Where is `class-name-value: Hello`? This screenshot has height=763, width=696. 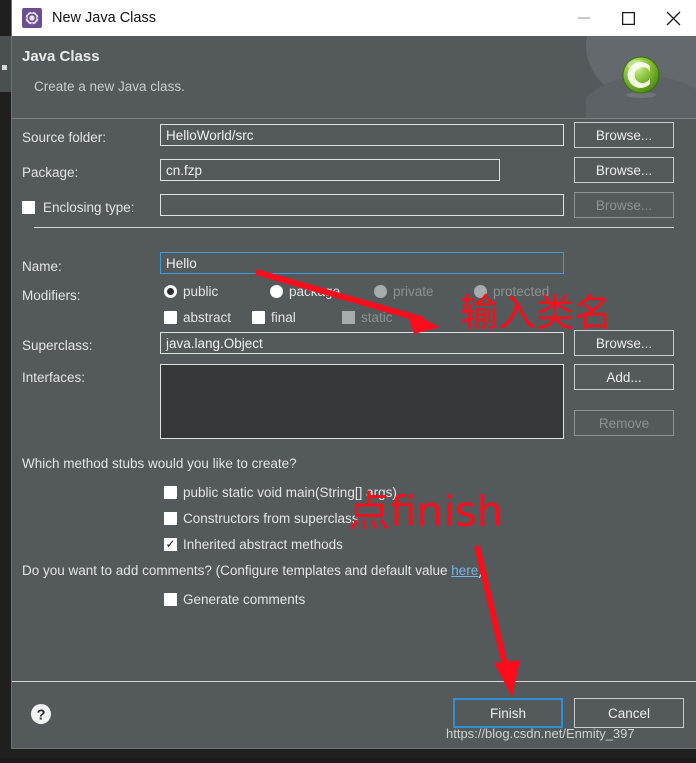 class-name-value: Hello is located at coordinates (181, 263).